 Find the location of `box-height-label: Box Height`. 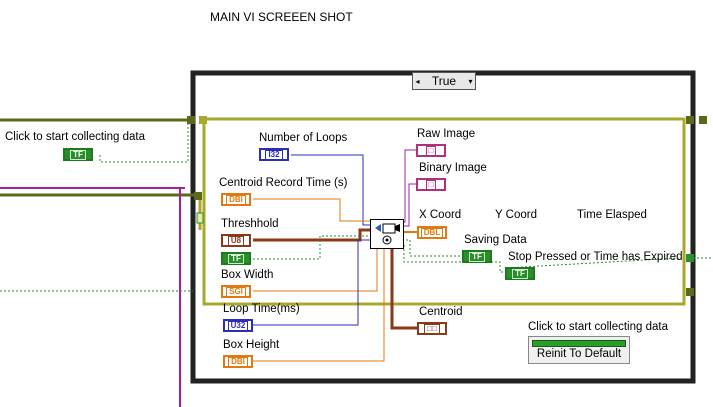

box-height-label: Box Height is located at coordinates (251, 345).